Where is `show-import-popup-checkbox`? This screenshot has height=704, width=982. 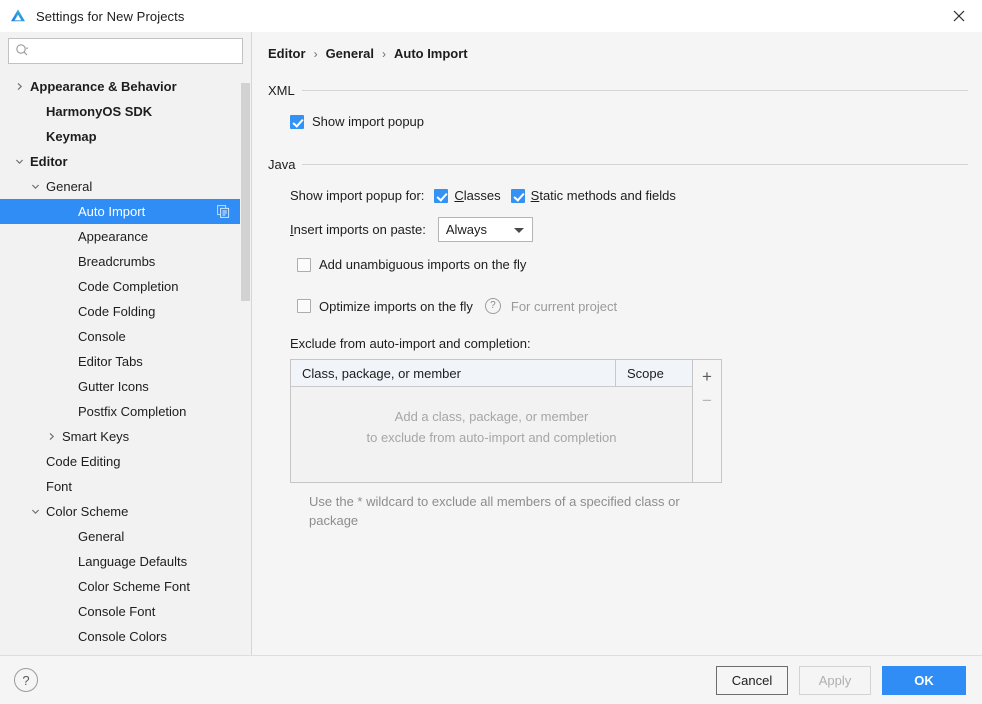 show-import-popup-checkbox is located at coordinates (297, 121).